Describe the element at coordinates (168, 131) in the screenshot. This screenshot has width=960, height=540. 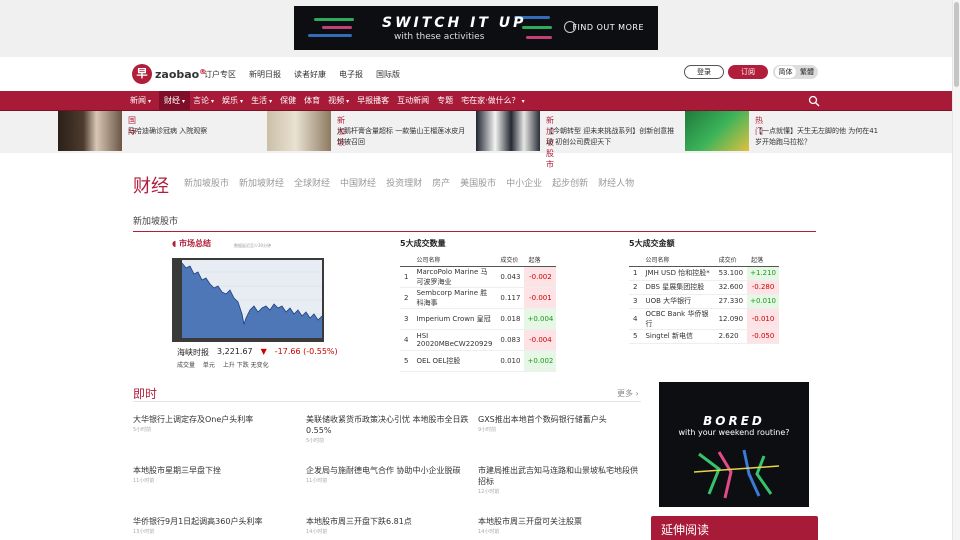
I see `strip-title: 马哈迪确诊冠病 入院观察` at that location.